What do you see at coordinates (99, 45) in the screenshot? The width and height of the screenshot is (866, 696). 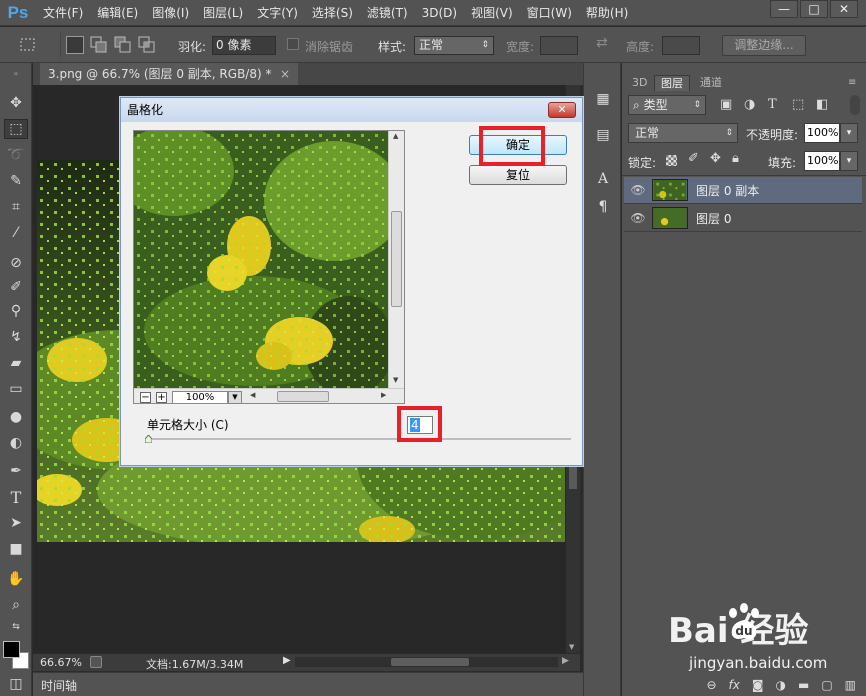 I see `add-selection-icon` at bounding box center [99, 45].